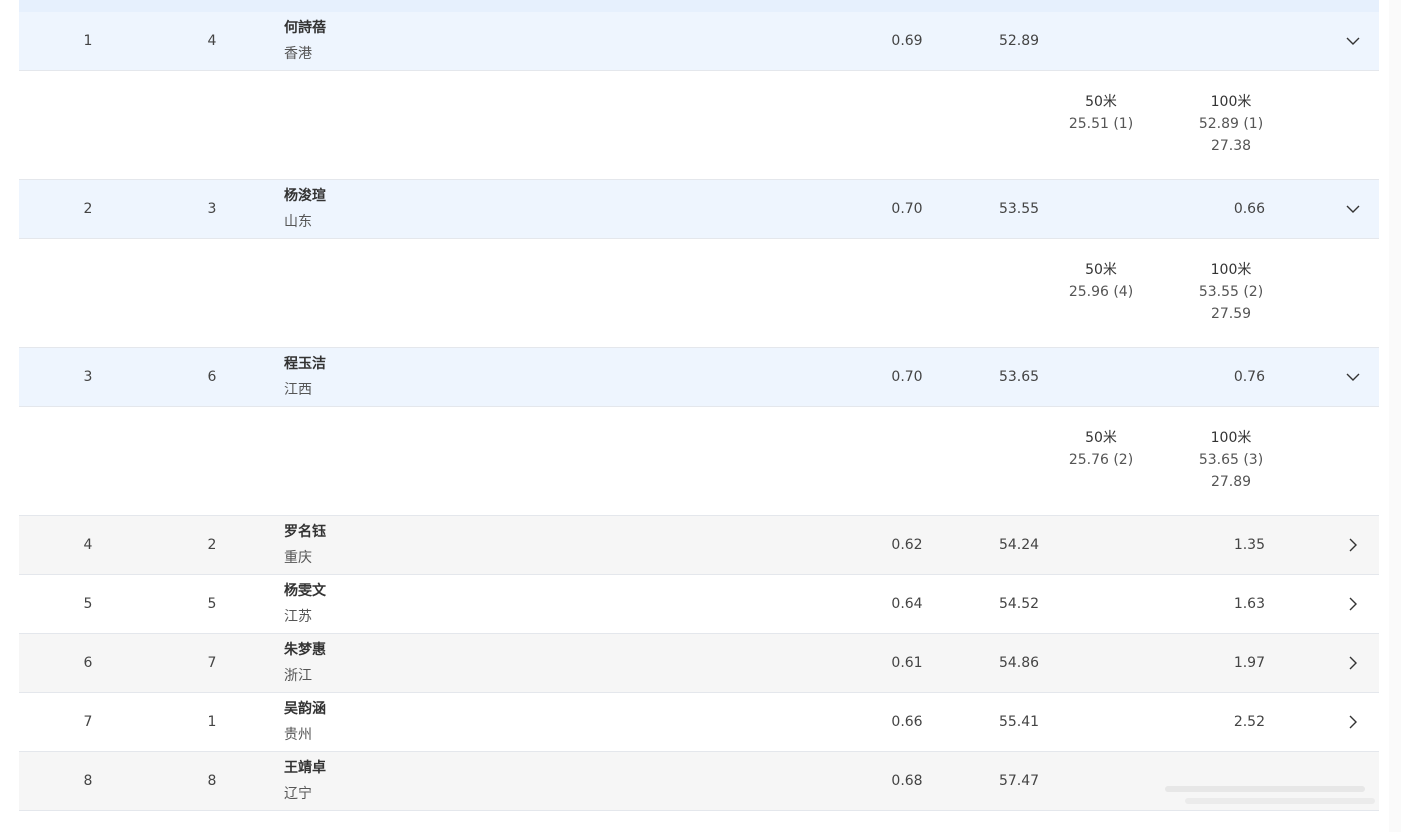 The height and width of the screenshot is (832, 1401). Describe the element at coordinates (699, 545) in the screenshot. I see `table-row: 4 2 罗名钰 重庆 0.62 54.24 1.35` at that location.